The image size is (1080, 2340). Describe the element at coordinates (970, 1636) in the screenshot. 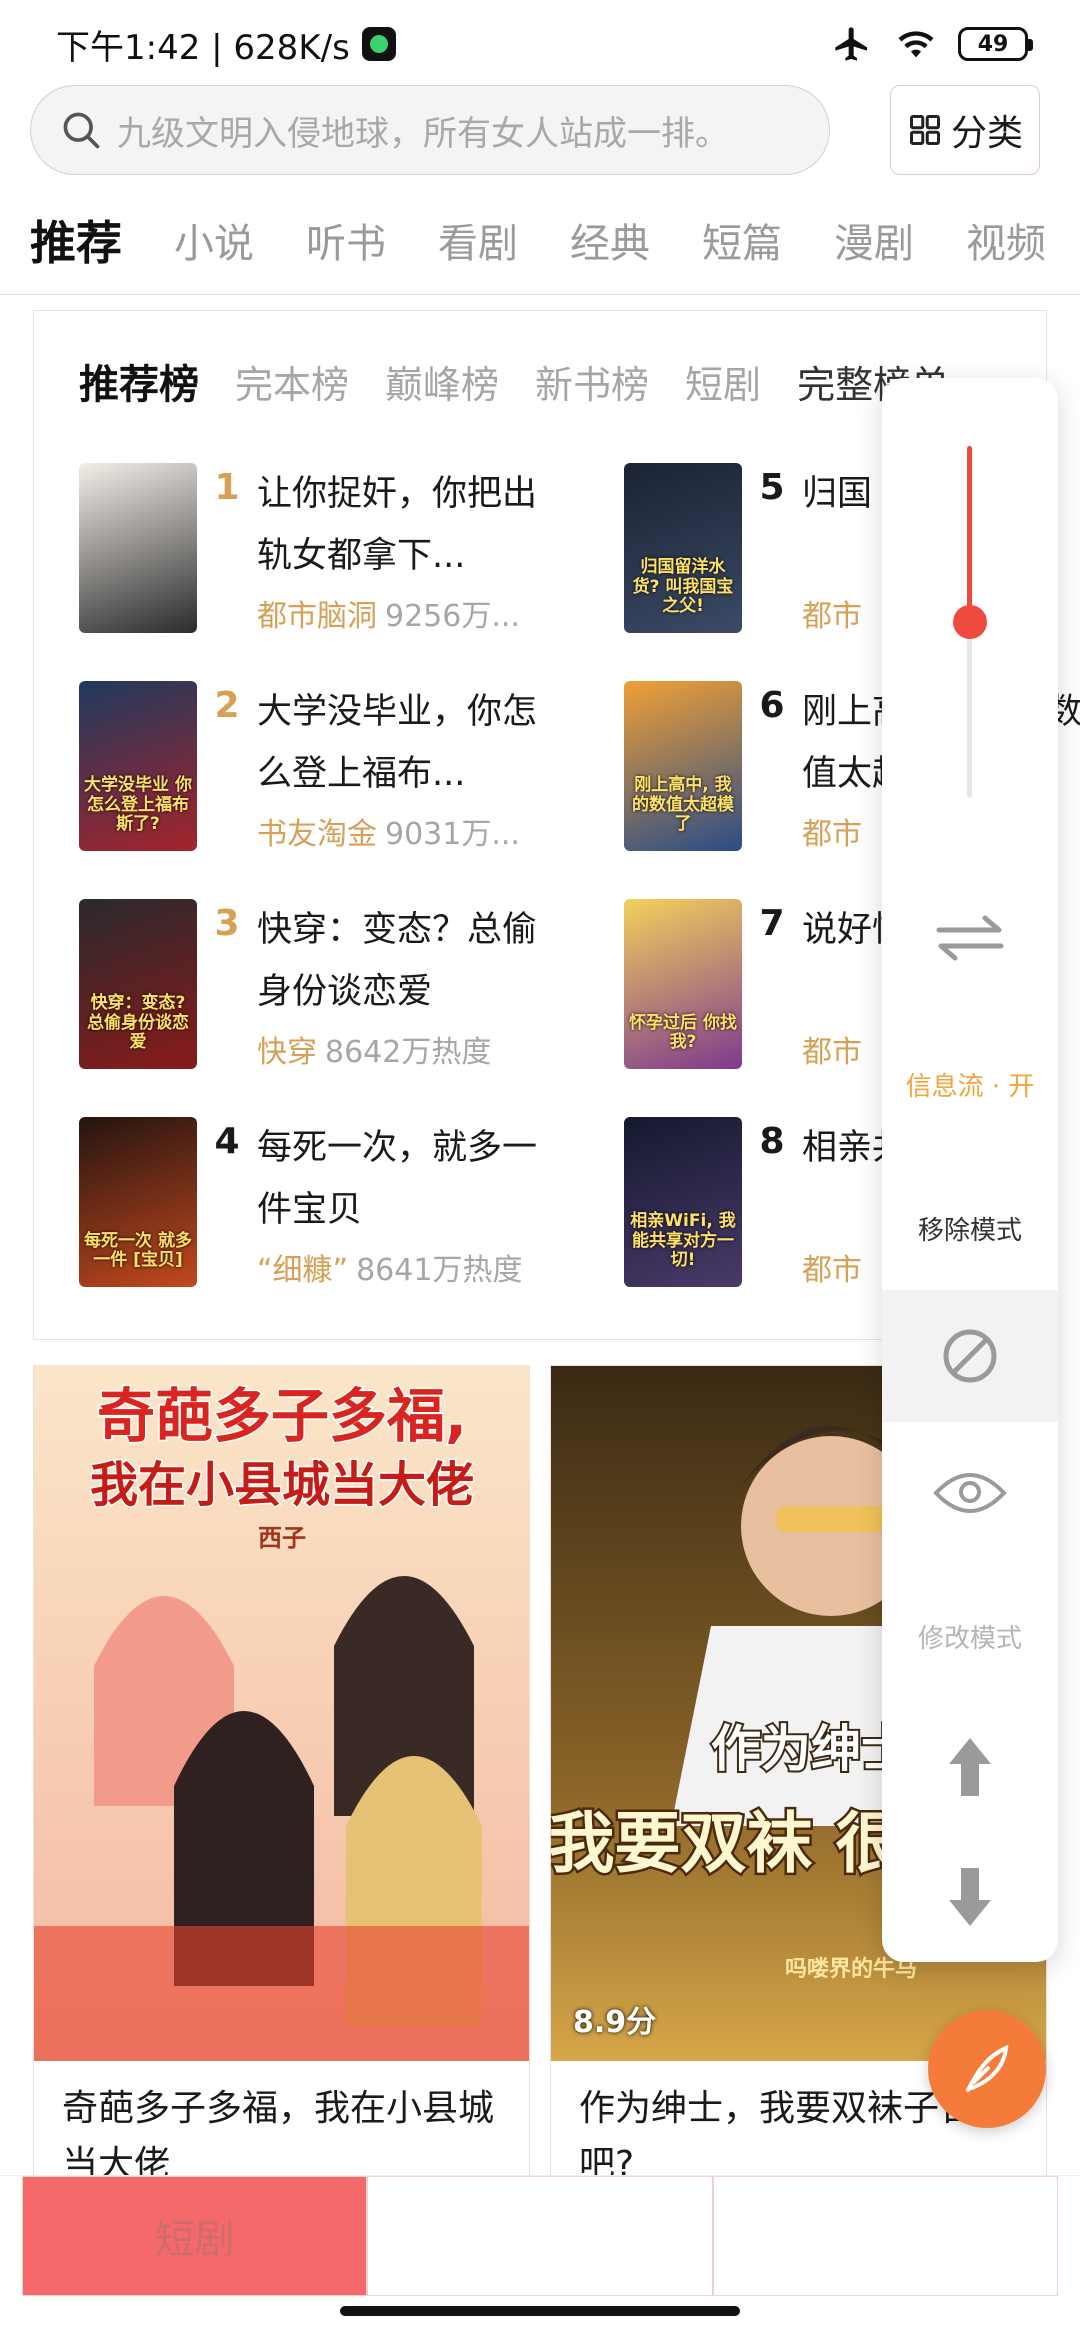

I see `edit-mode-button: 修改模式` at that location.